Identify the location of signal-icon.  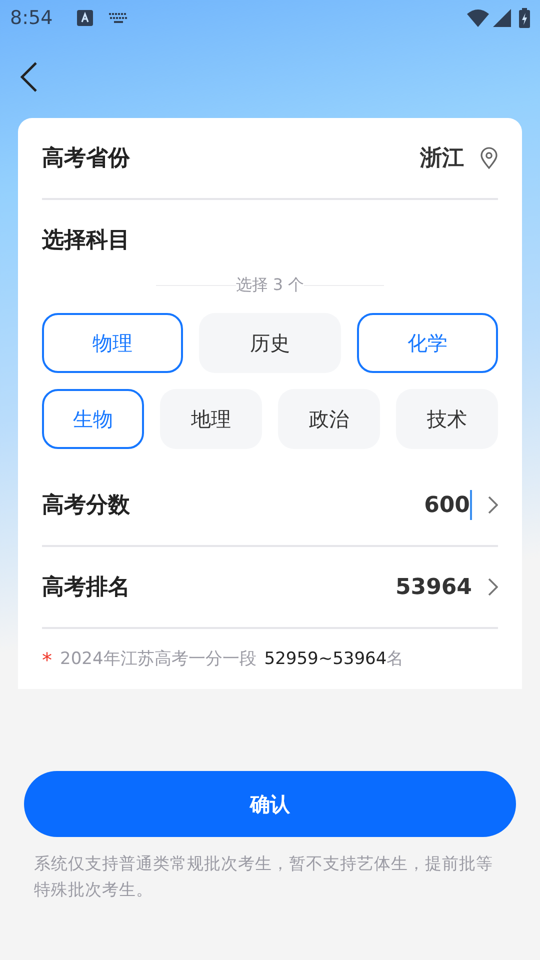
(502, 18).